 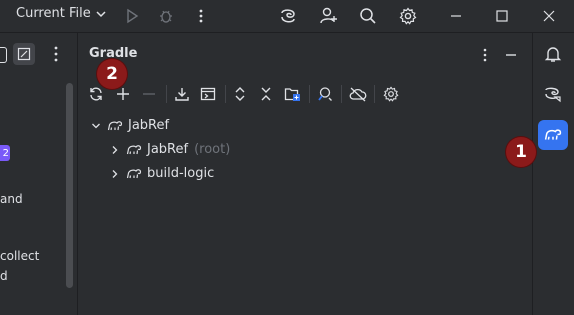 What do you see at coordinates (11, 199) in the screenshot?
I see `list-item-text: and` at bounding box center [11, 199].